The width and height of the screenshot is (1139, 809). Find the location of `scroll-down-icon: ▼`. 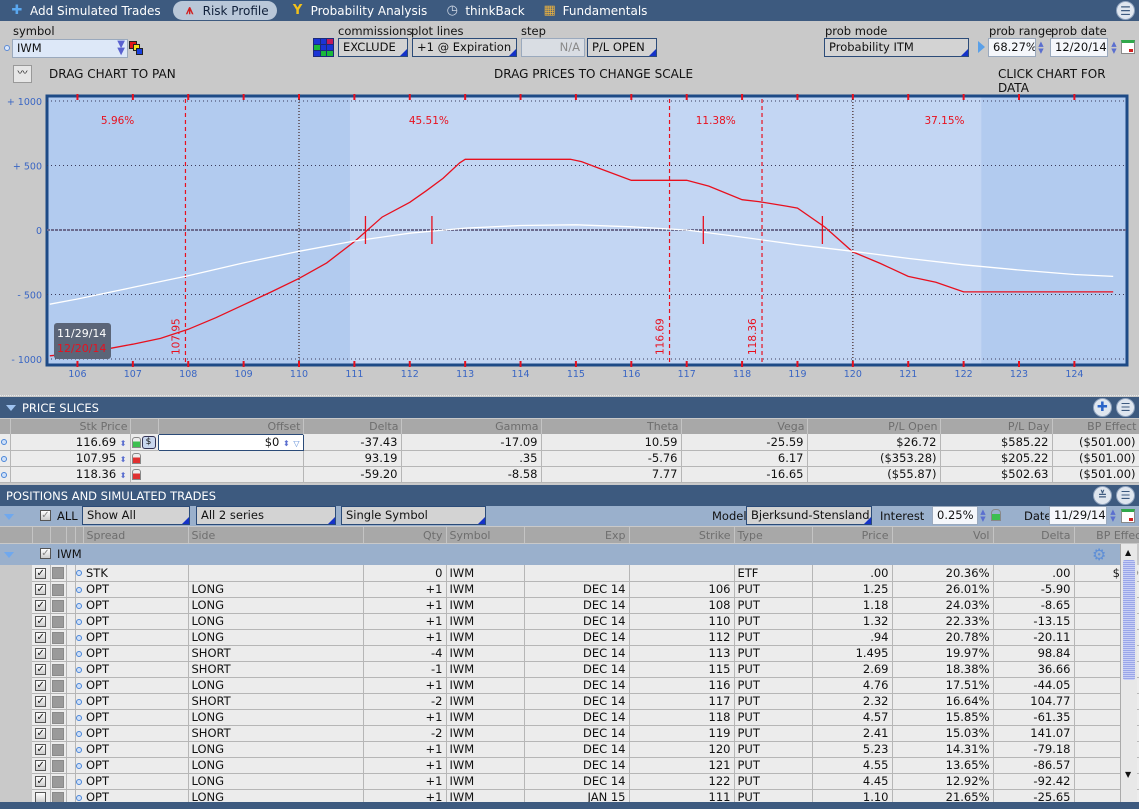

scroll-down-icon: ▼ is located at coordinates (1128, 774).